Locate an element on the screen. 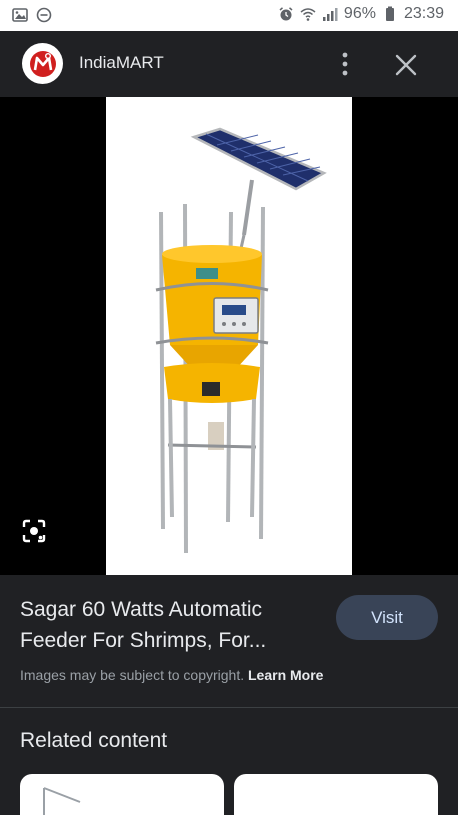  copyright-text: Images may be subject to copyright. is located at coordinates (132, 675).